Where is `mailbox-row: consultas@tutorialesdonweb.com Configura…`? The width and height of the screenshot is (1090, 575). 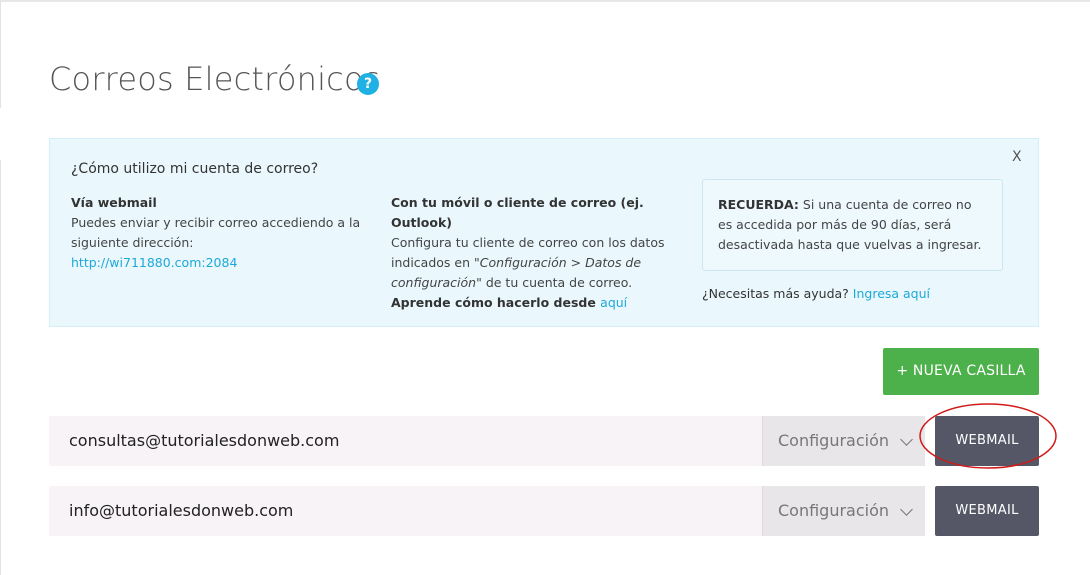 mailbox-row: consultas@tutorialesdonweb.com Configura… is located at coordinates (544, 441).